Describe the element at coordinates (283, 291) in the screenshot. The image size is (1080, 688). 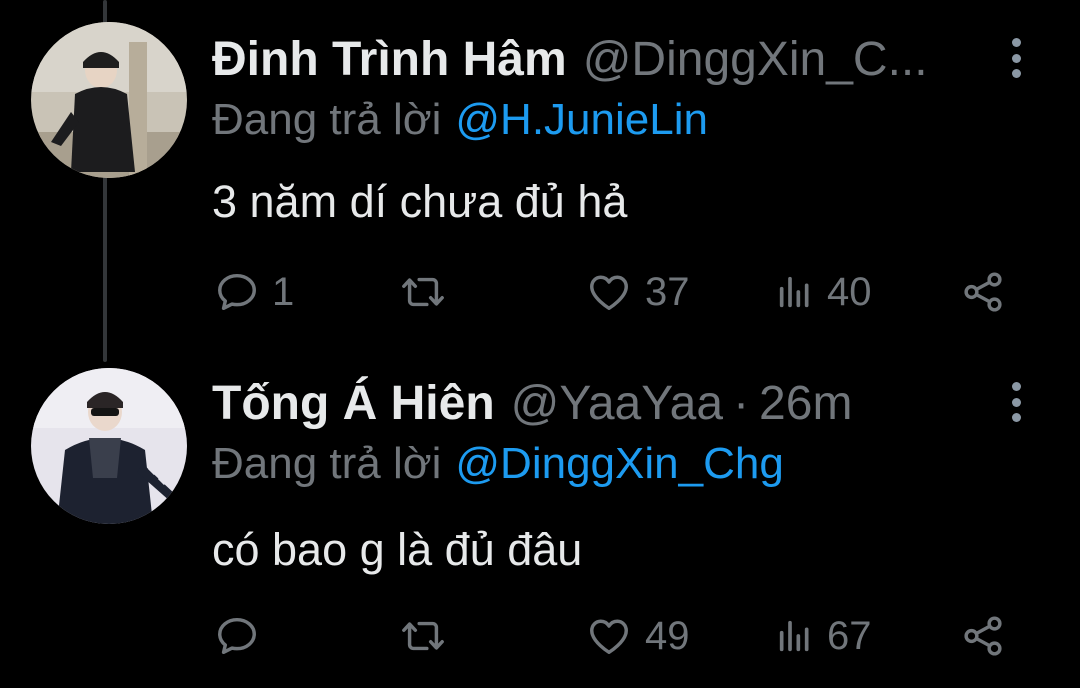
I see `reply-count: 1` at that location.